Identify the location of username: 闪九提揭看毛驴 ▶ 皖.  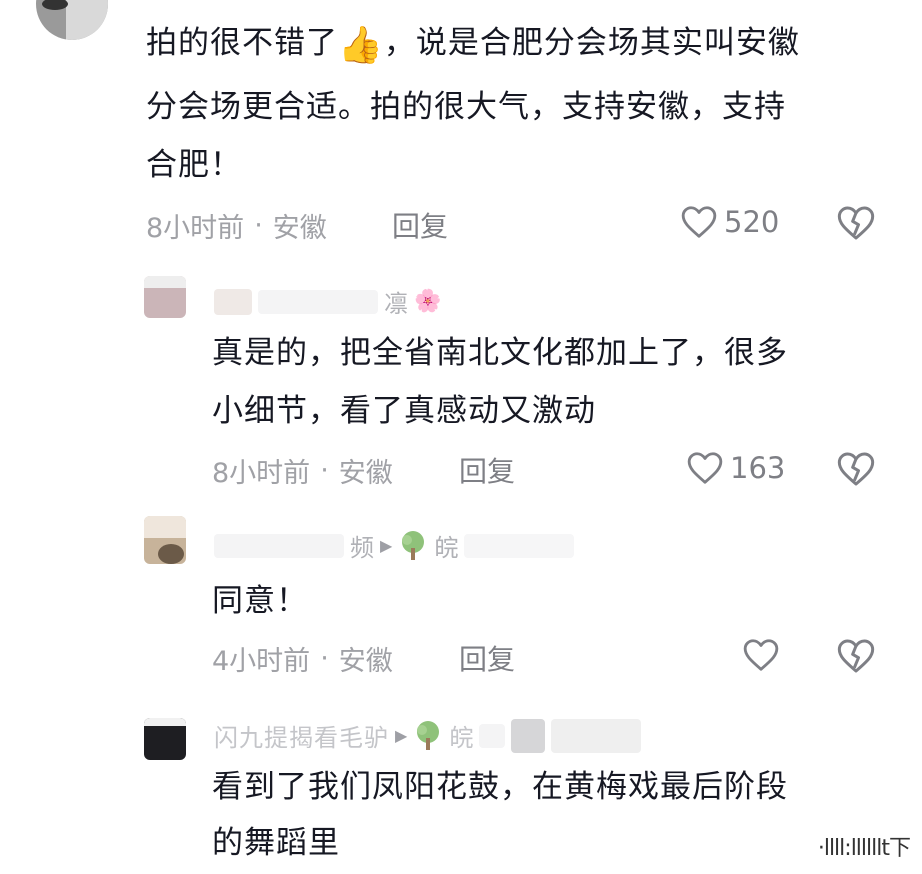
(428, 735).